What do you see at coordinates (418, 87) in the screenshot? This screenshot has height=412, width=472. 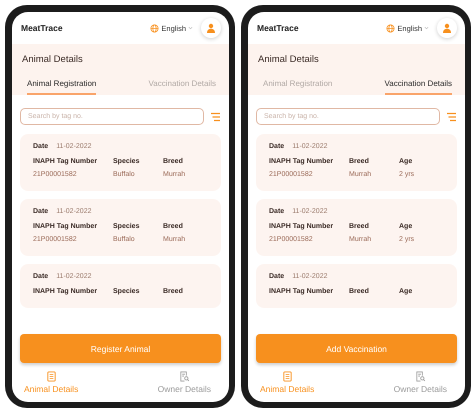 I see `tab: Vaccination Details` at bounding box center [418, 87].